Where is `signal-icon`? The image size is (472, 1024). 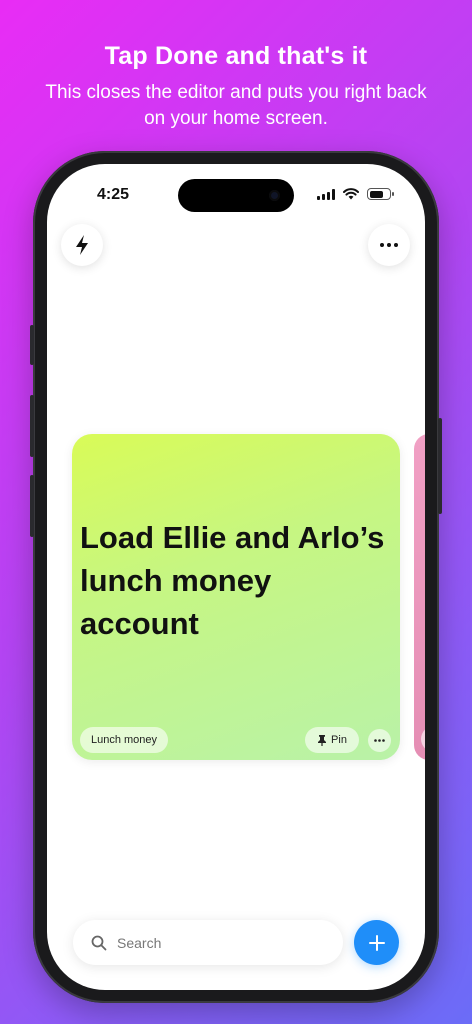
signal-icon is located at coordinates (326, 194).